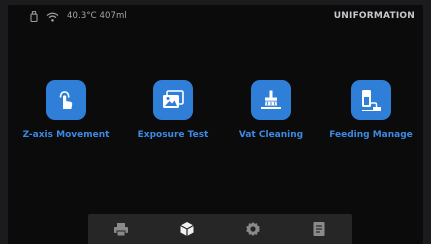 Image resolution: width=431 pixels, height=244 pixels. I want to click on wifi-icon, so click(52, 16).